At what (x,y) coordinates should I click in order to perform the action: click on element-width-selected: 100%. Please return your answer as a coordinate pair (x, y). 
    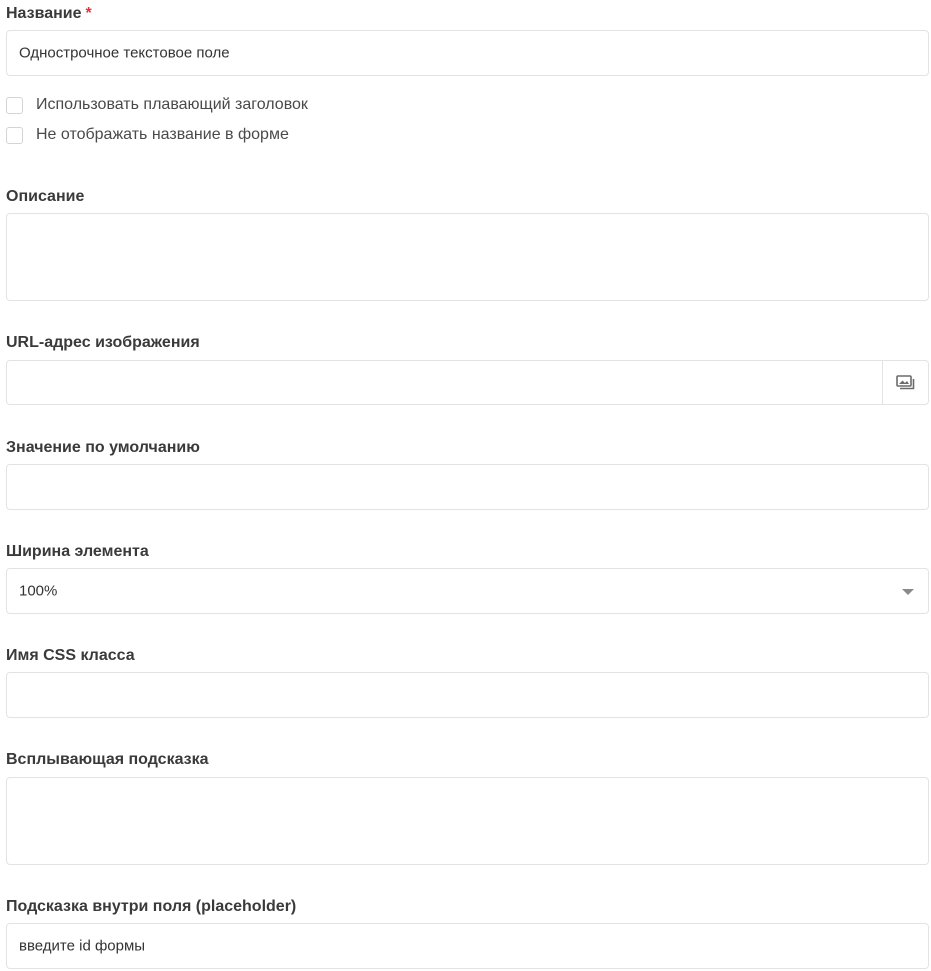
    Looking at the image, I should click on (38, 591).